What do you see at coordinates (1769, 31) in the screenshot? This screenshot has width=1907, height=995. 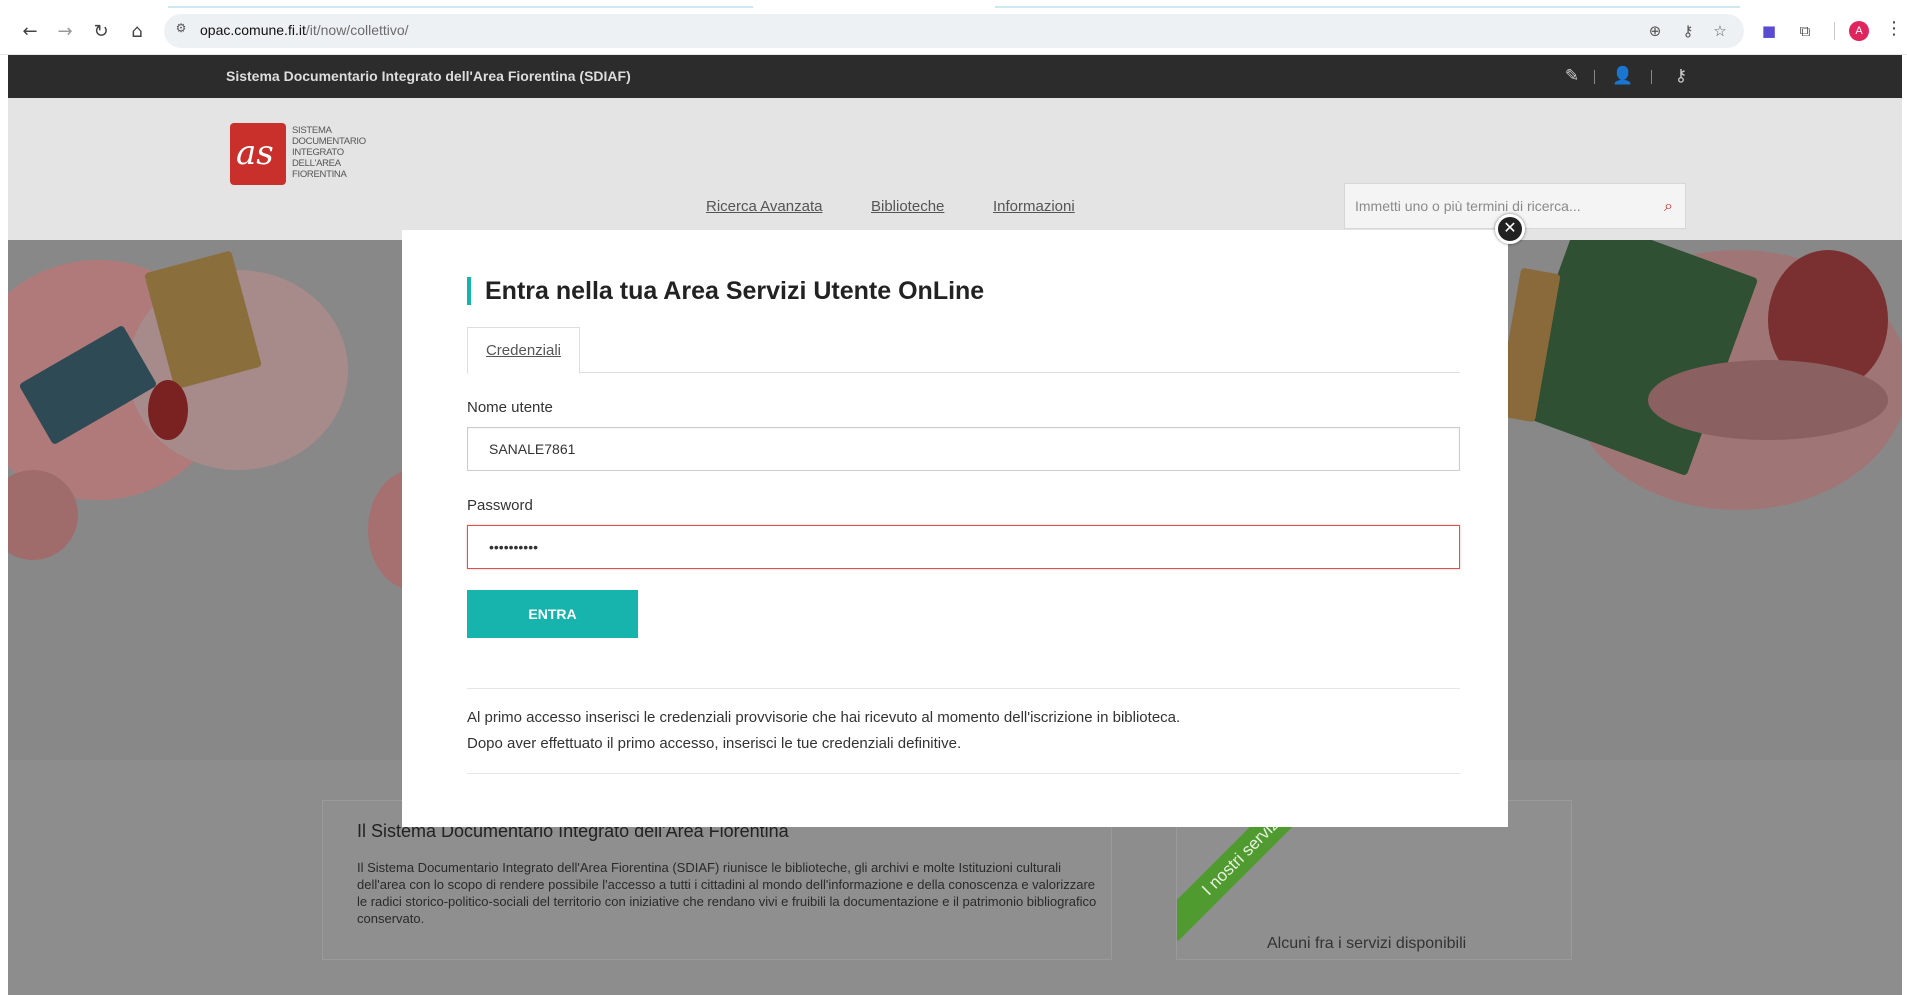 I see `extension-icon: ■` at bounding box center [1769, 31].